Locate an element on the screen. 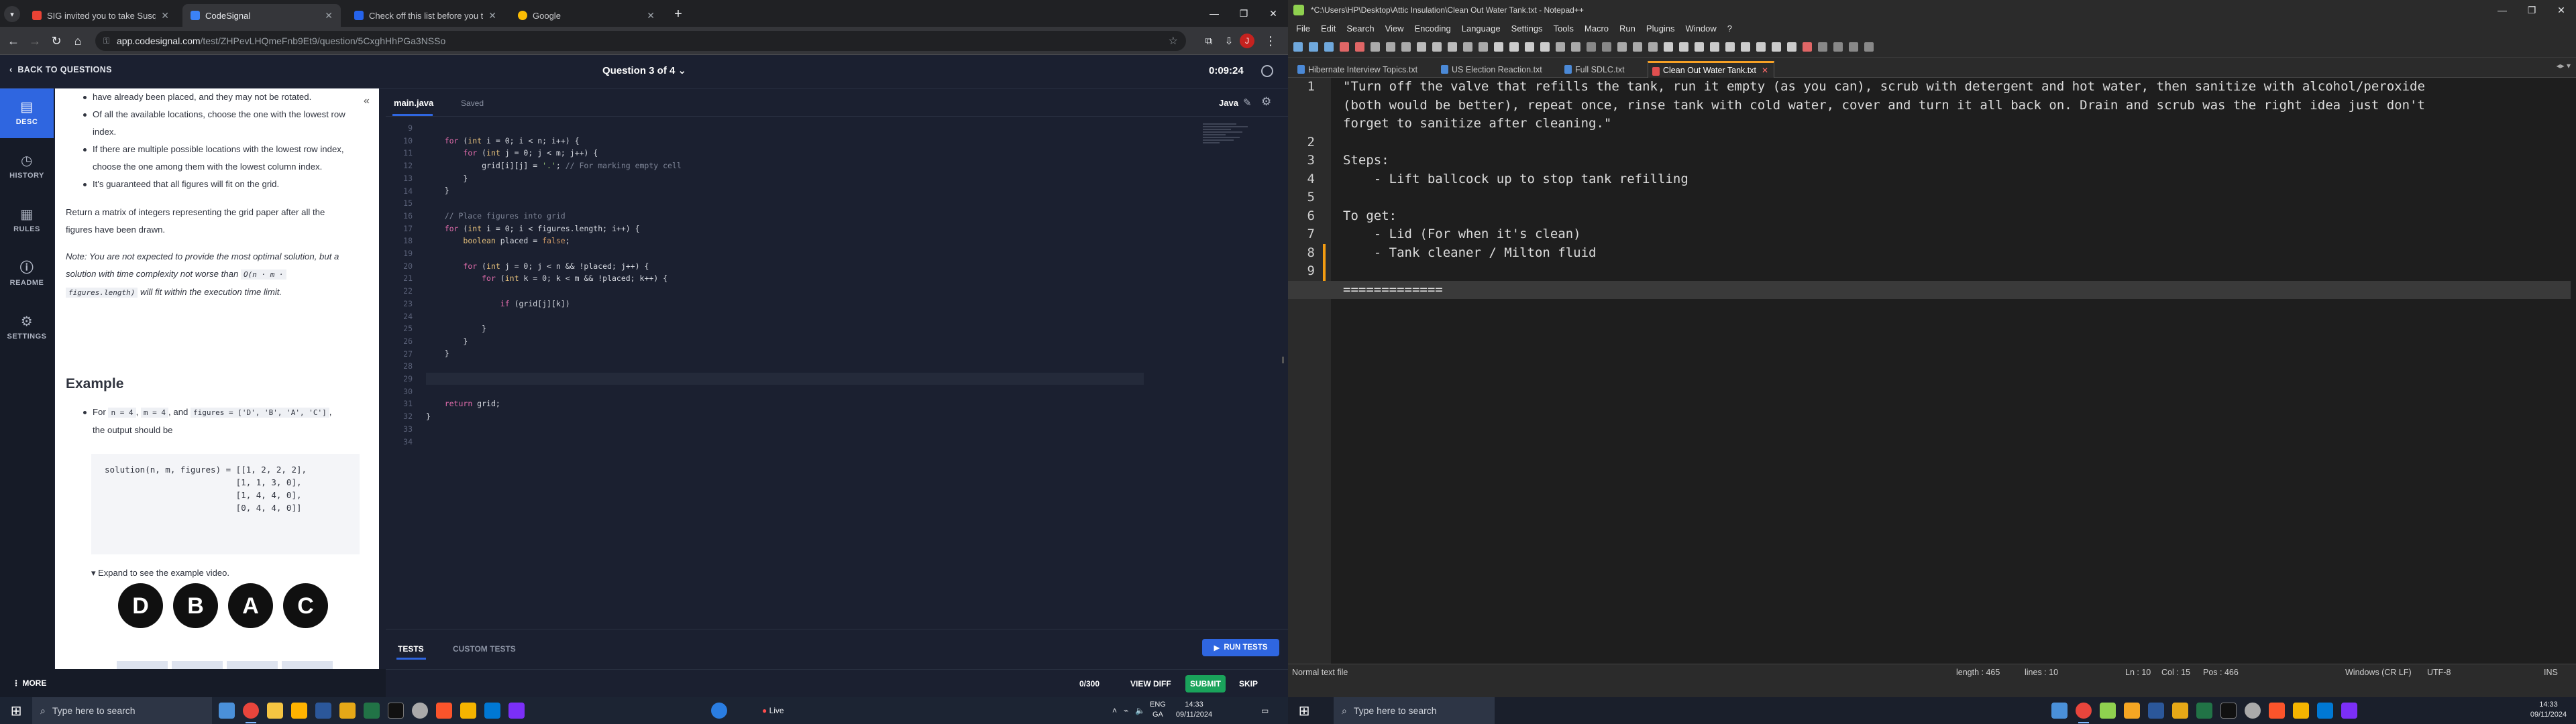 Image resolution: width=2576 pixels, height=724 pixels. minimap is located at coordinates (1231, 139).